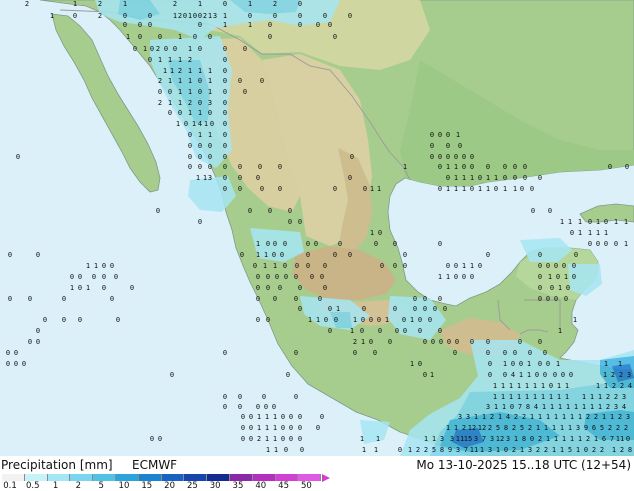  Describe the element at coordinates (155, 465) in the screenshot. I see `model-name: ECMWF` at that location.